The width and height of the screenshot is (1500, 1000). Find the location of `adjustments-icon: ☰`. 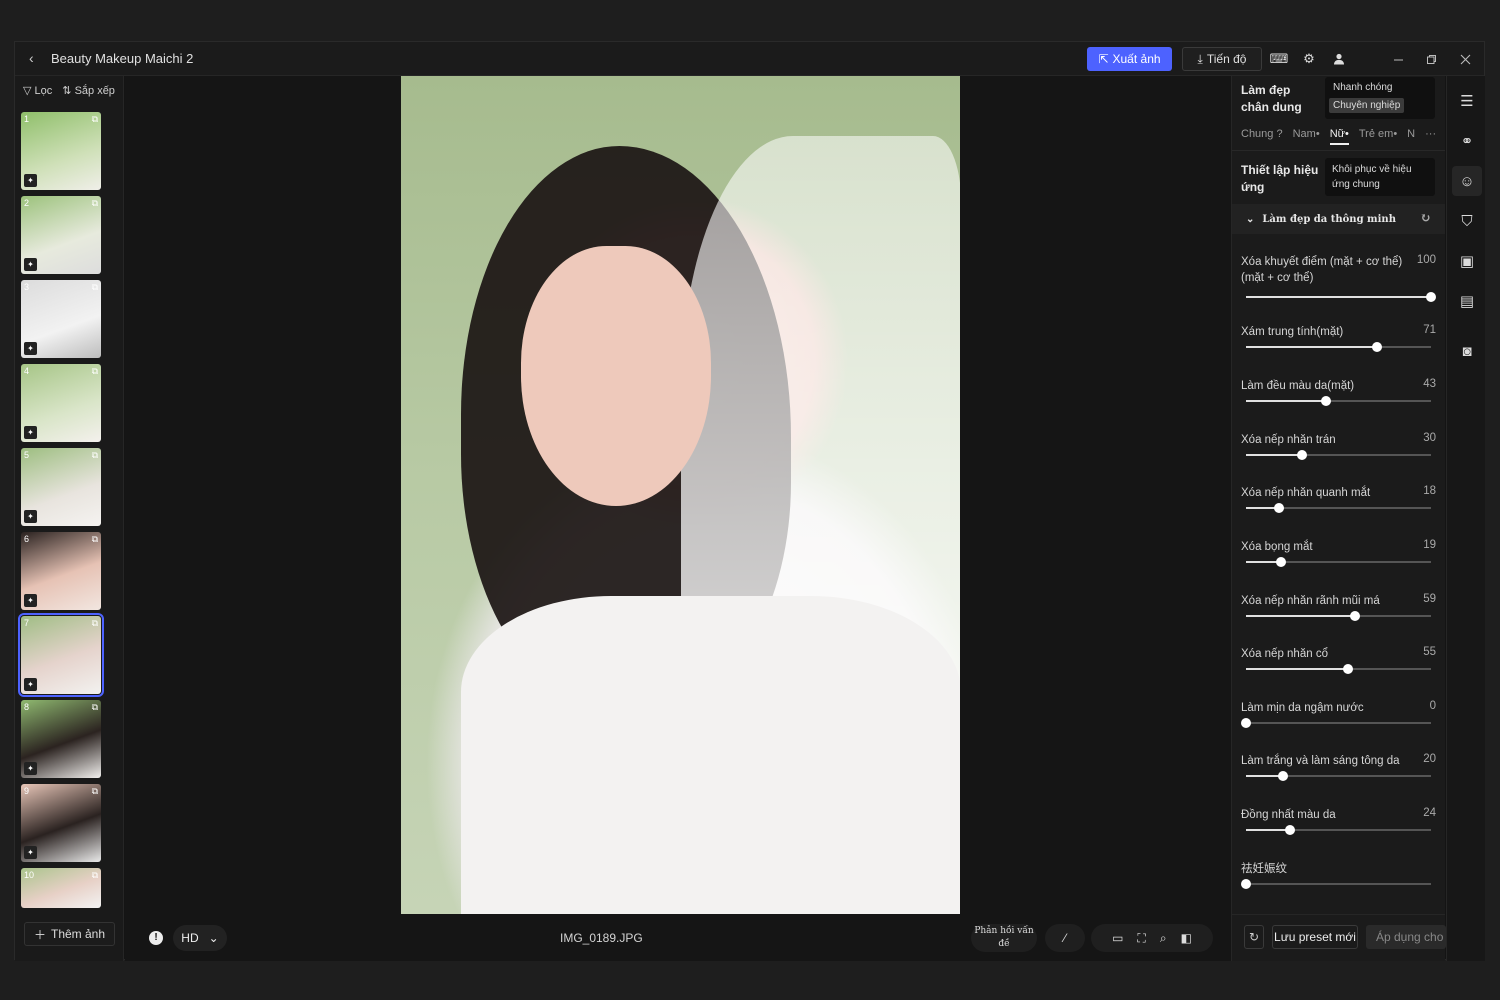

adjustments-icon: ☰ is located at coordinates (1467, 101).